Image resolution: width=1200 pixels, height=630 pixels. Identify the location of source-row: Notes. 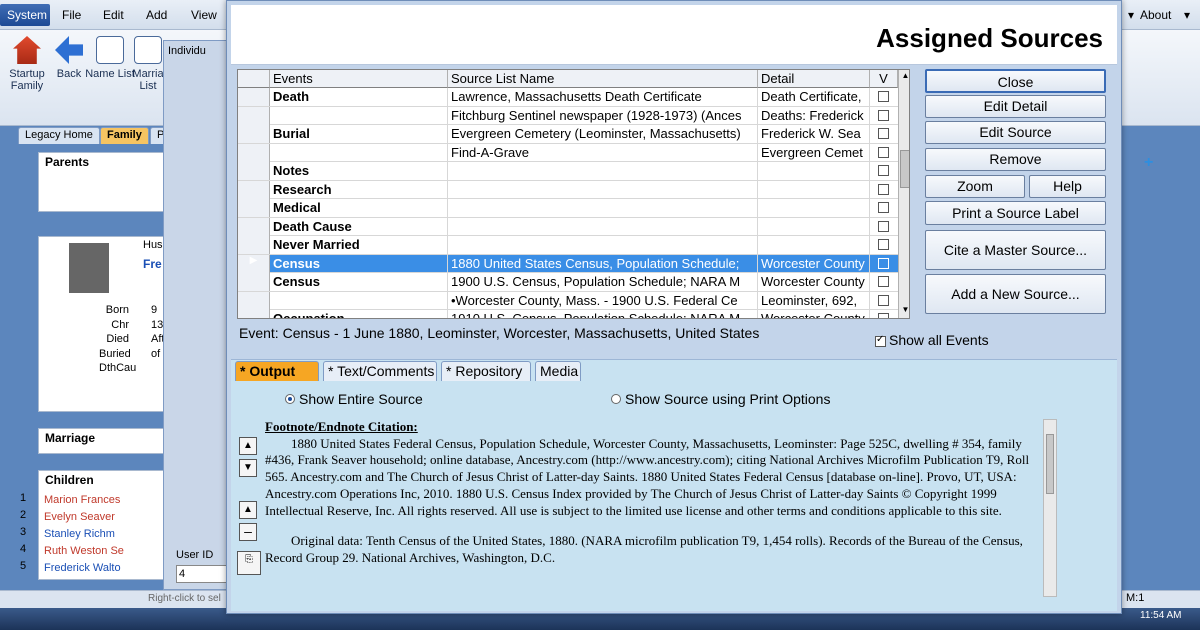
(568, 171).